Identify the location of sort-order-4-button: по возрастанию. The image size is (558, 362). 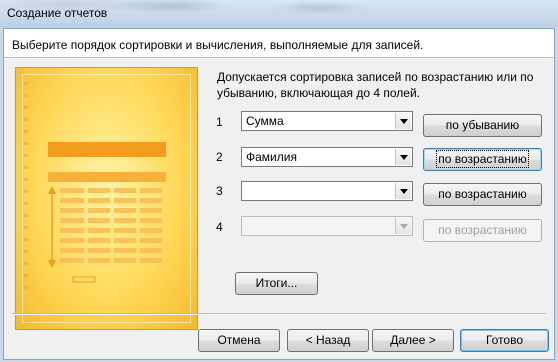
(482, 230).